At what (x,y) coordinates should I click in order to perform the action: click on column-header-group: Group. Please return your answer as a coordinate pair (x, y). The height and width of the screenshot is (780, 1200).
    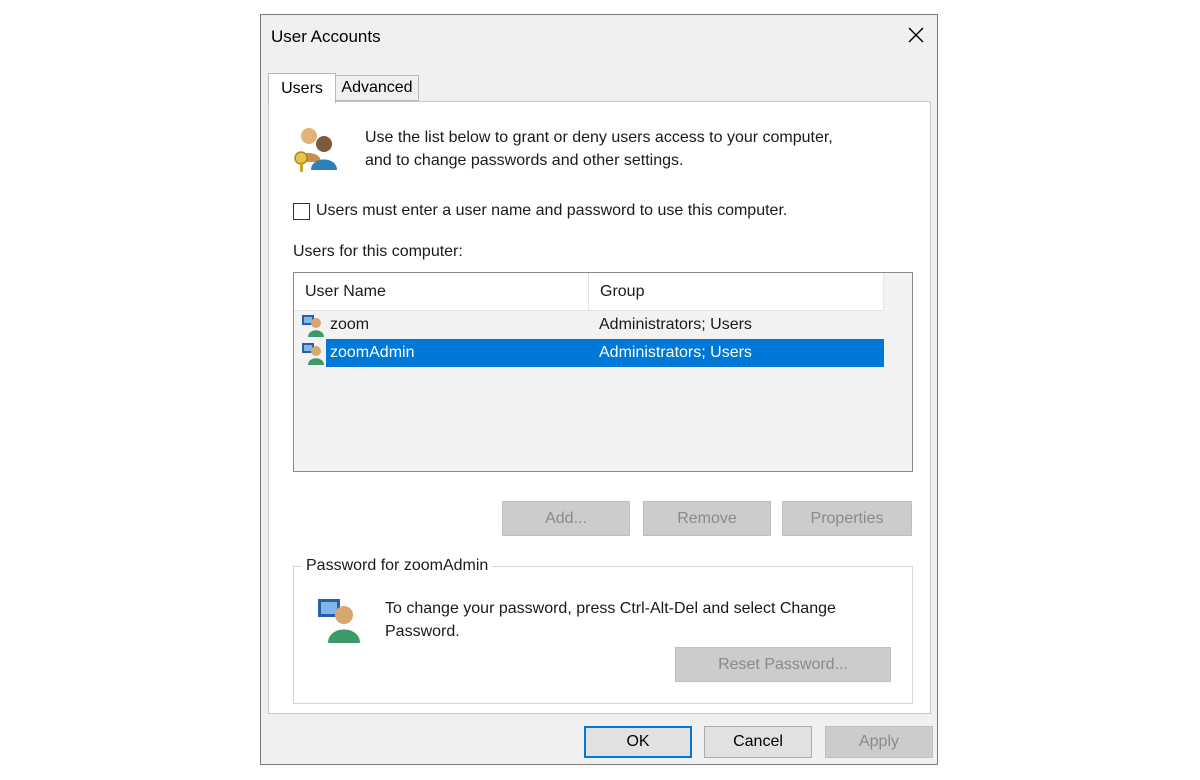
    Looking at the image, I should click on (736, 292).